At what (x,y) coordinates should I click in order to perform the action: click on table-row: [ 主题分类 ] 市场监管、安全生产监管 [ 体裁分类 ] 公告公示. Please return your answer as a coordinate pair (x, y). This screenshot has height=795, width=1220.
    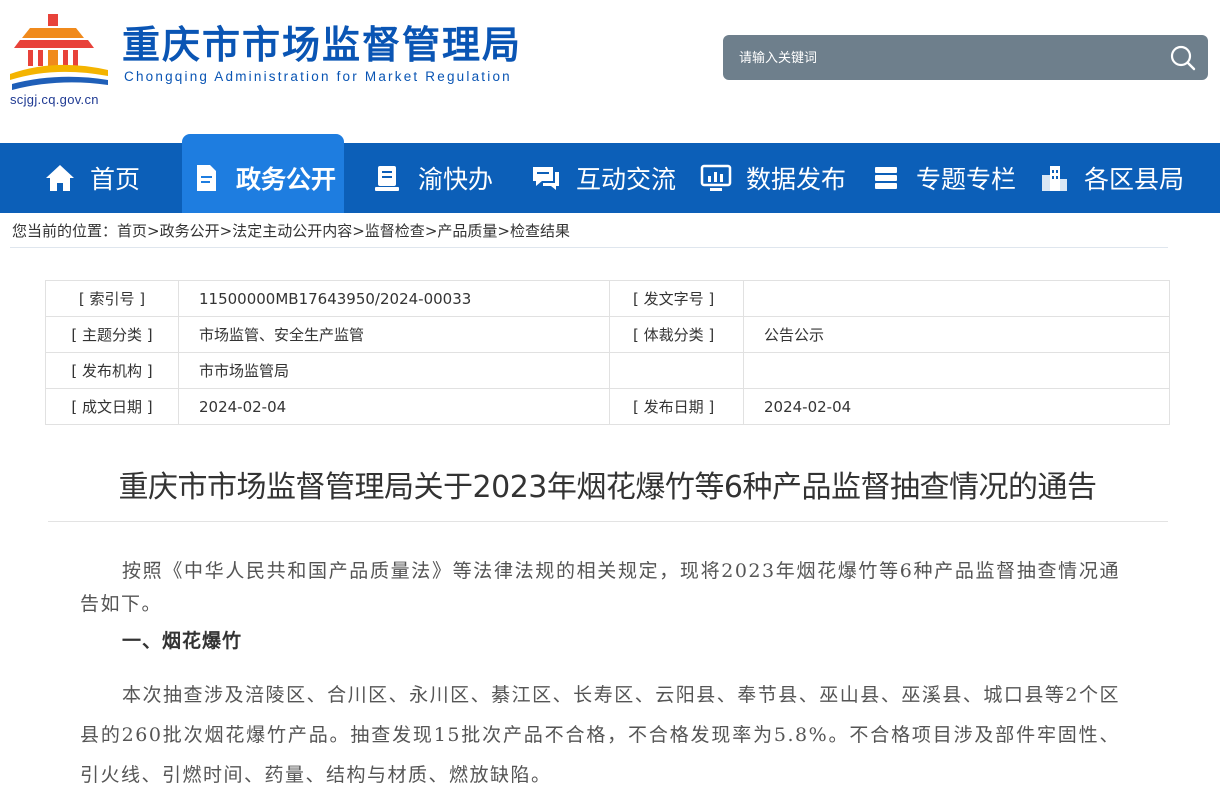
    Looking at the image, I should click on (607, 334).